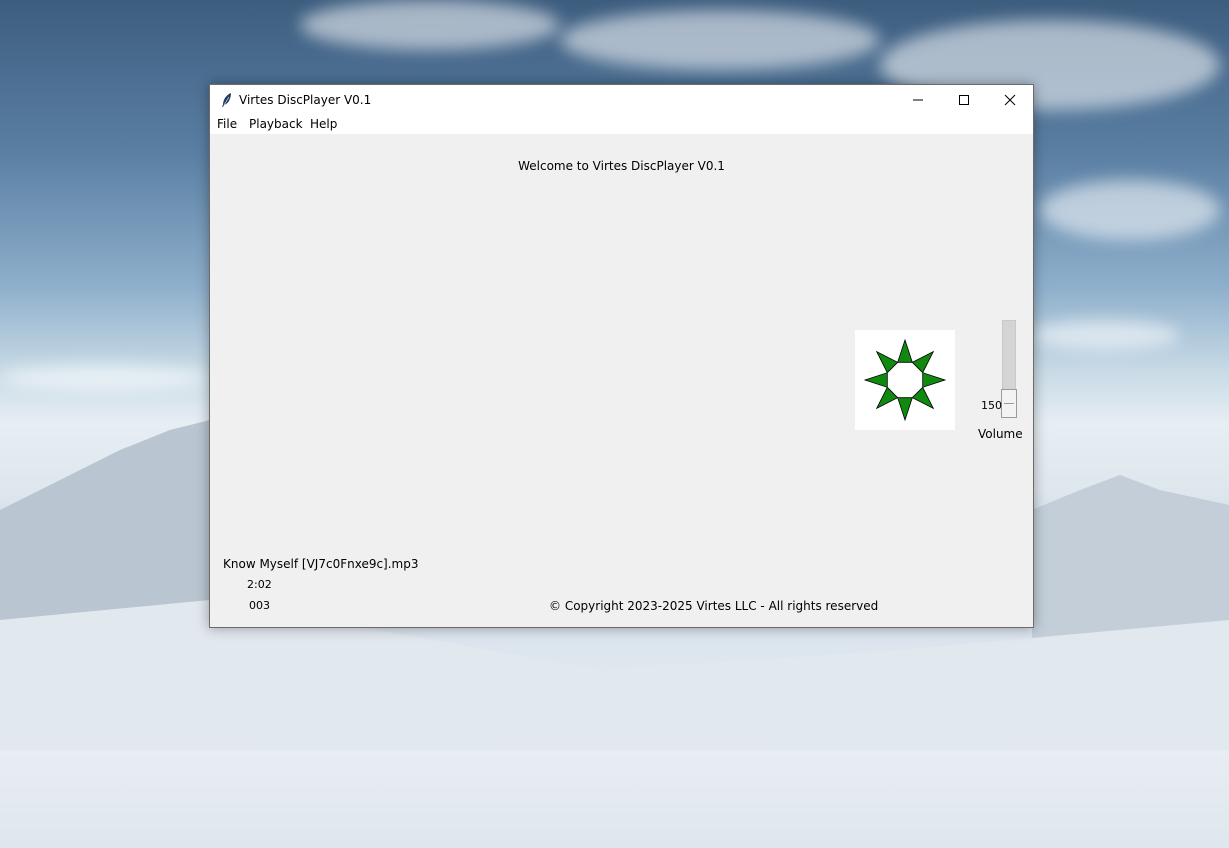  What do you see at coordinates (1000, 434) in the screenshot?
I see `volume-label: Volume` at bounding box center [1000, 434].